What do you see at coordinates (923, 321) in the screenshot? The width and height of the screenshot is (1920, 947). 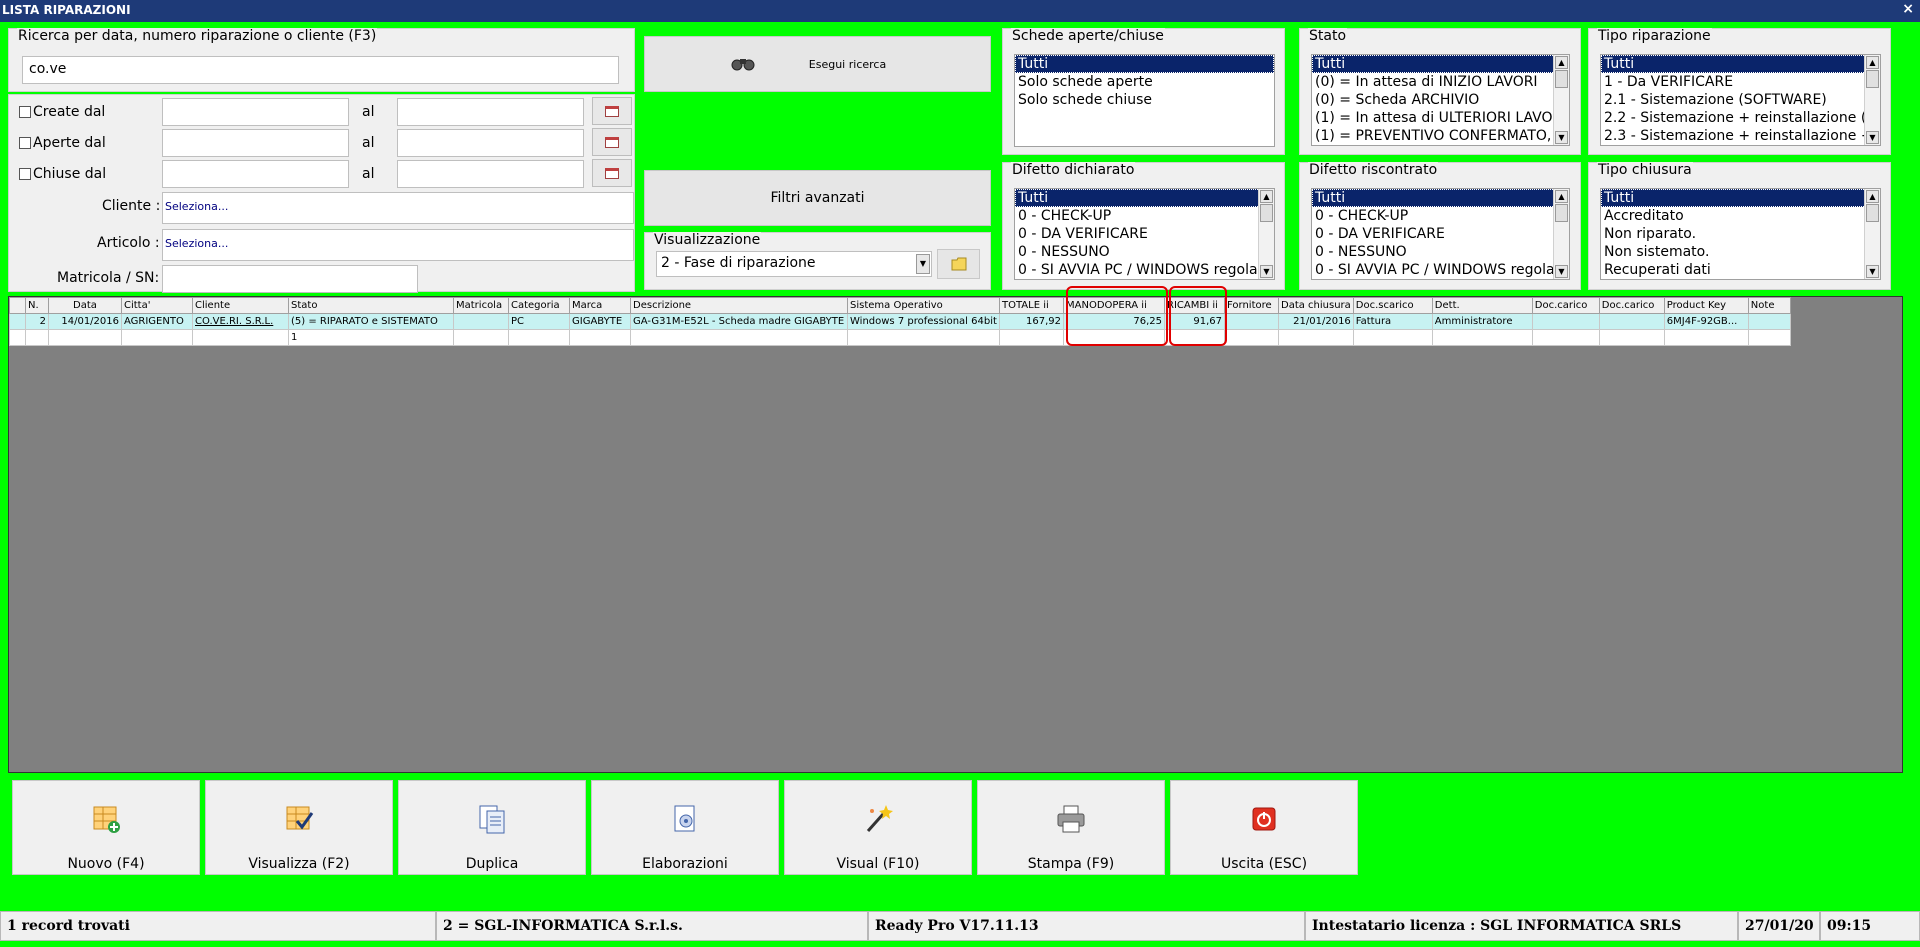 I see `table-cell: Windows 7 professional 64bit` at bounding box center [923, 321].